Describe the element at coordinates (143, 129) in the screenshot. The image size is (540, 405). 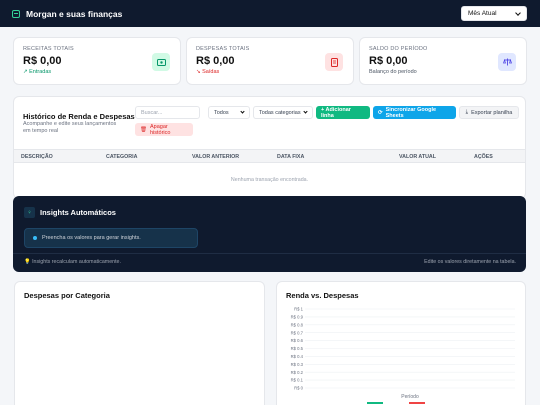
I see `trash-icon: 🗑` at that location.